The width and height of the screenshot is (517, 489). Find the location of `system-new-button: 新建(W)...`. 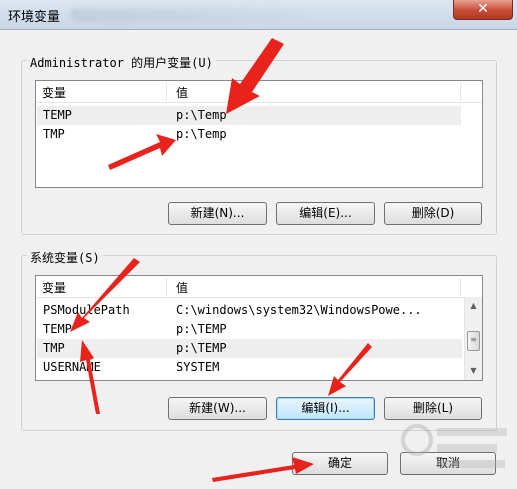

system-new-button: 新建(W)... is located at coordinates (217, 408).